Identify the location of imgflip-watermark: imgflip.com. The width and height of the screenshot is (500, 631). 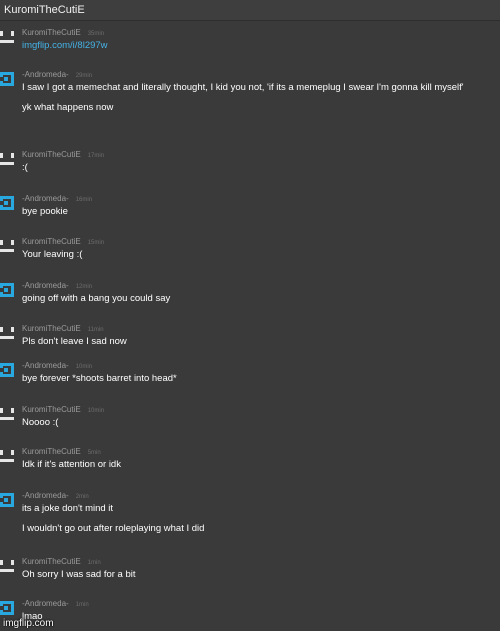
(28, 623).